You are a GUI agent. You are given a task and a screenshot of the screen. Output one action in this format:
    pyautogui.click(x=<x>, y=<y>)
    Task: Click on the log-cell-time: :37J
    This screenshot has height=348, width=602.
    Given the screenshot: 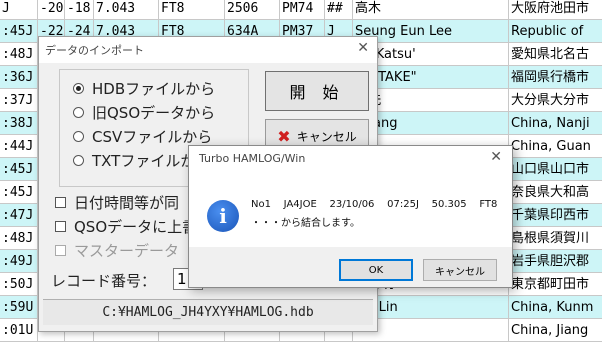 What is the action you would take?
    pyautogui.click(x=19, y=100)
    